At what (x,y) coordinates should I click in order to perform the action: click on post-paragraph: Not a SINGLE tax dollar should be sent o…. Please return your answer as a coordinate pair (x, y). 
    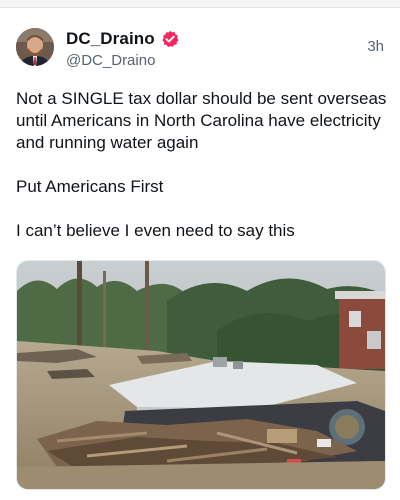
    Looking at the image, I should click on (204, 120).